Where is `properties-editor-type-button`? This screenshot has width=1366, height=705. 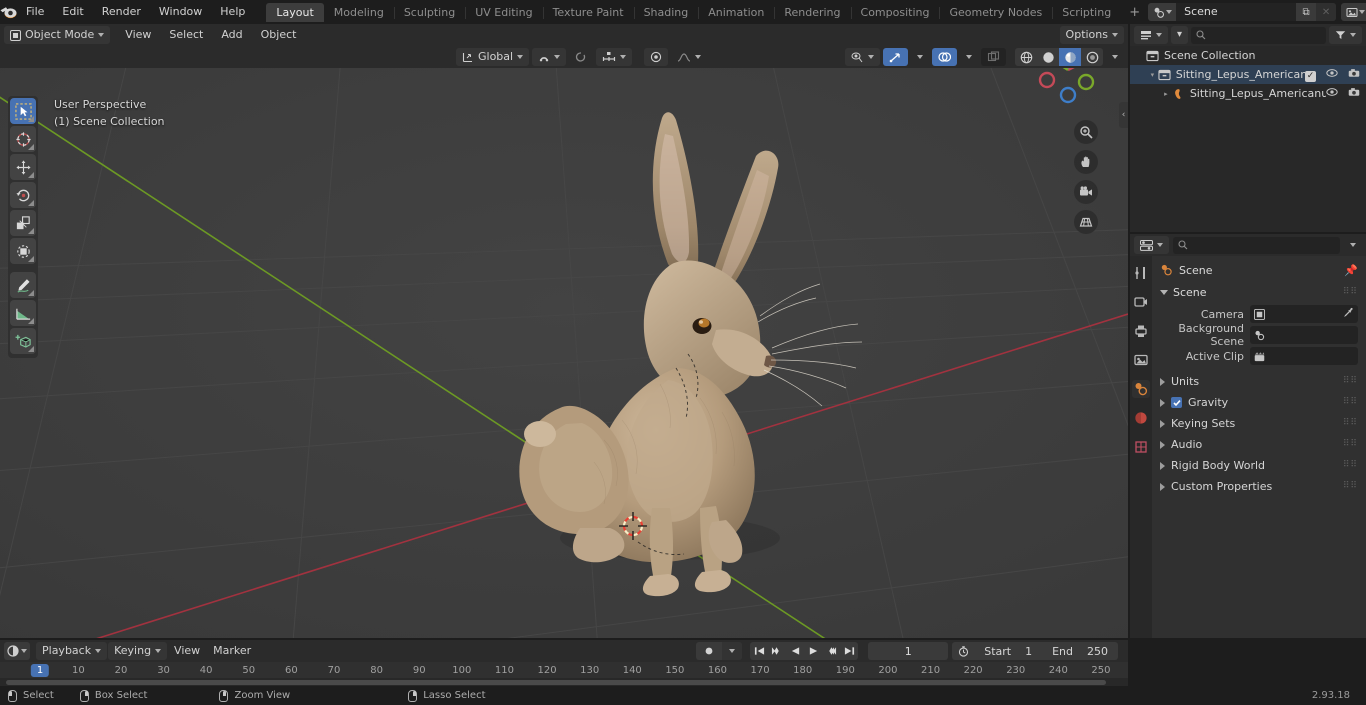
properties-editor-type-button is located at coordinates (1151, 245).